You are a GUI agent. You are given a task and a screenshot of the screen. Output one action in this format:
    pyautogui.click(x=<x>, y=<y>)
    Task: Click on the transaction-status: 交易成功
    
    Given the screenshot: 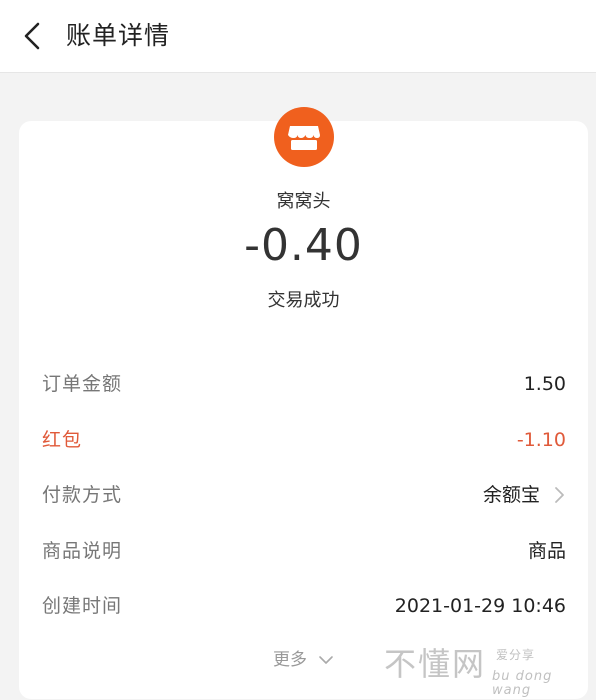 What is the action you would take?
    pyautogui.click(x=303, y=300)
    